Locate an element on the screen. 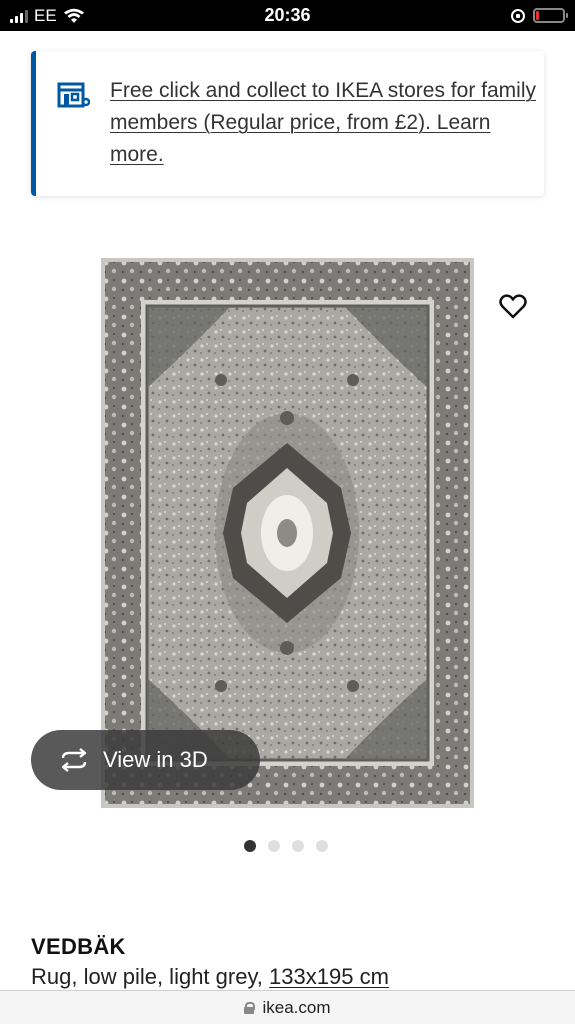 This screenshot has height=1024, width=575. lock-icon is located at coordinates (250, 1007).